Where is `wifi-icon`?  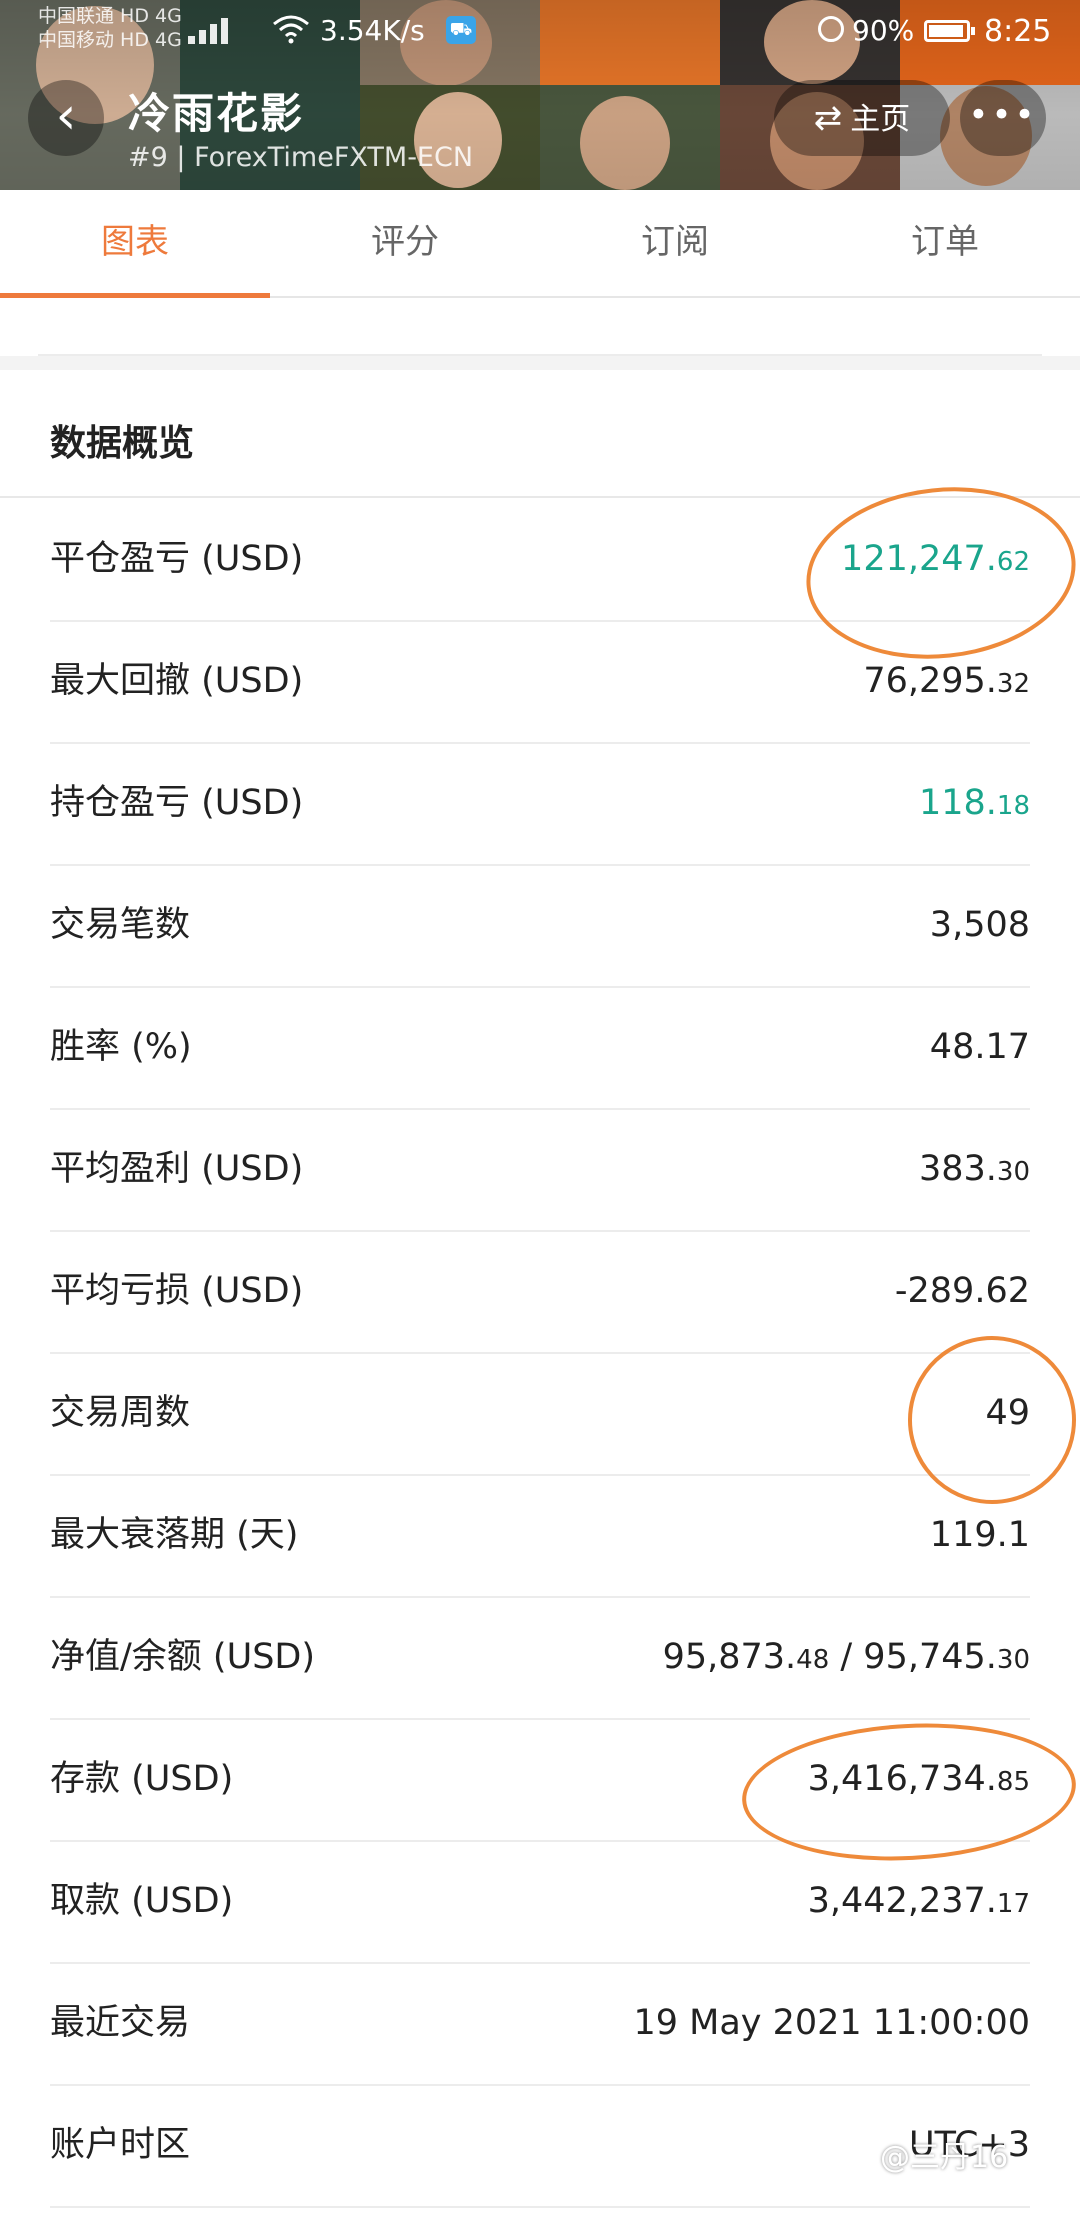 wifi-icon is located at coordinates (291, 29).